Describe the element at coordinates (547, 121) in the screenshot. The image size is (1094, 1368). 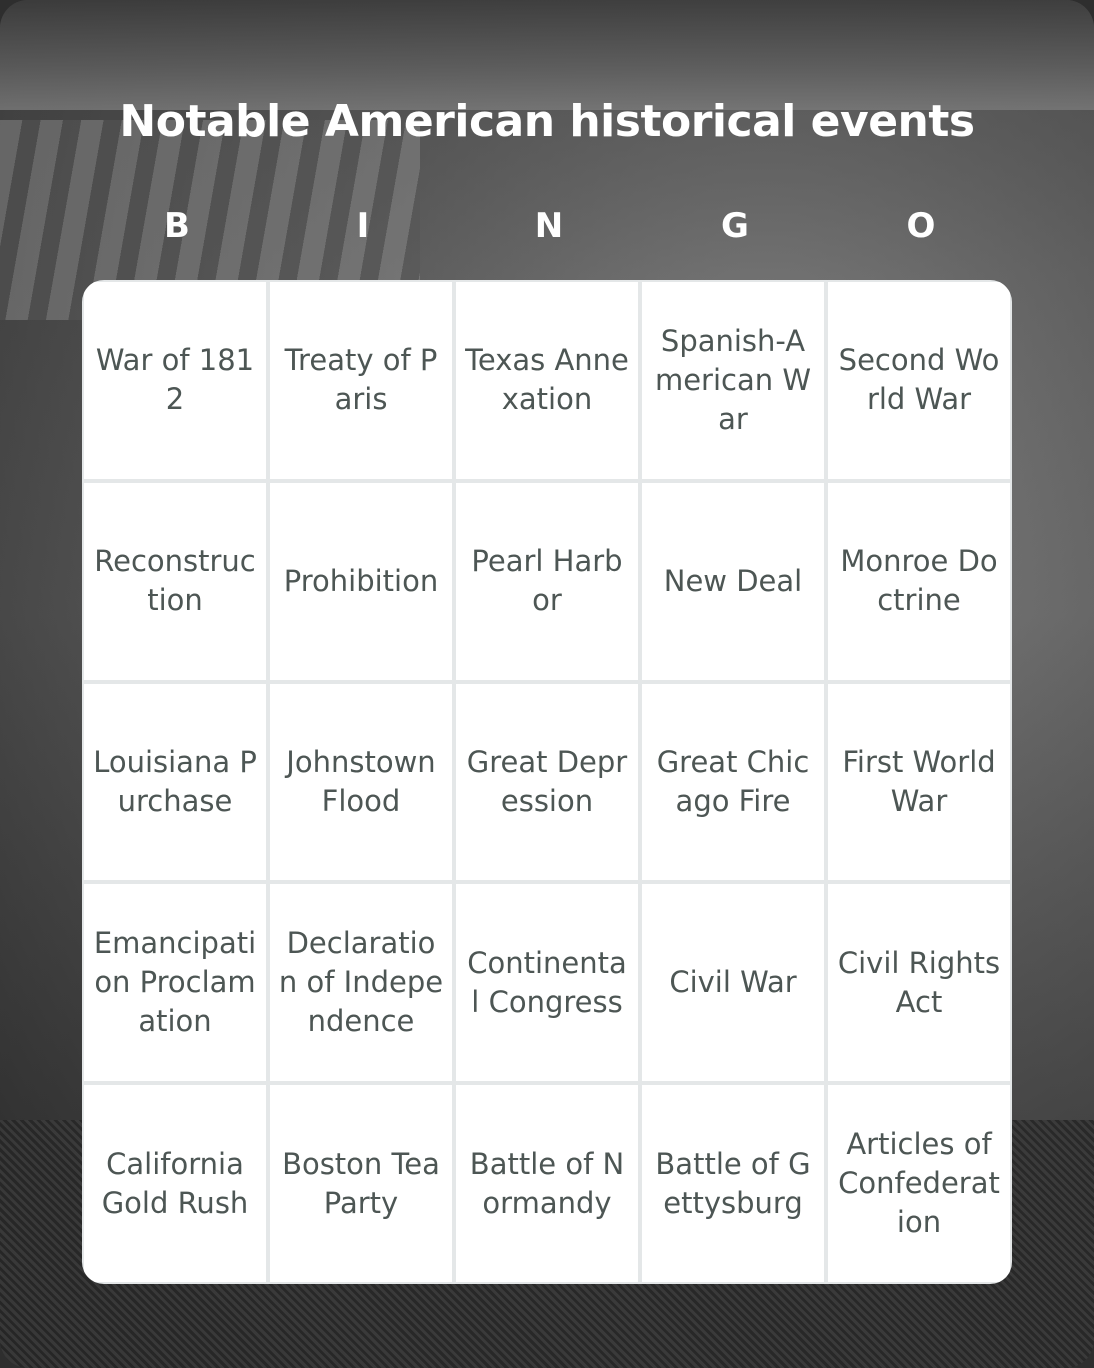
I see `page-title: Notable American historical events` at that location.